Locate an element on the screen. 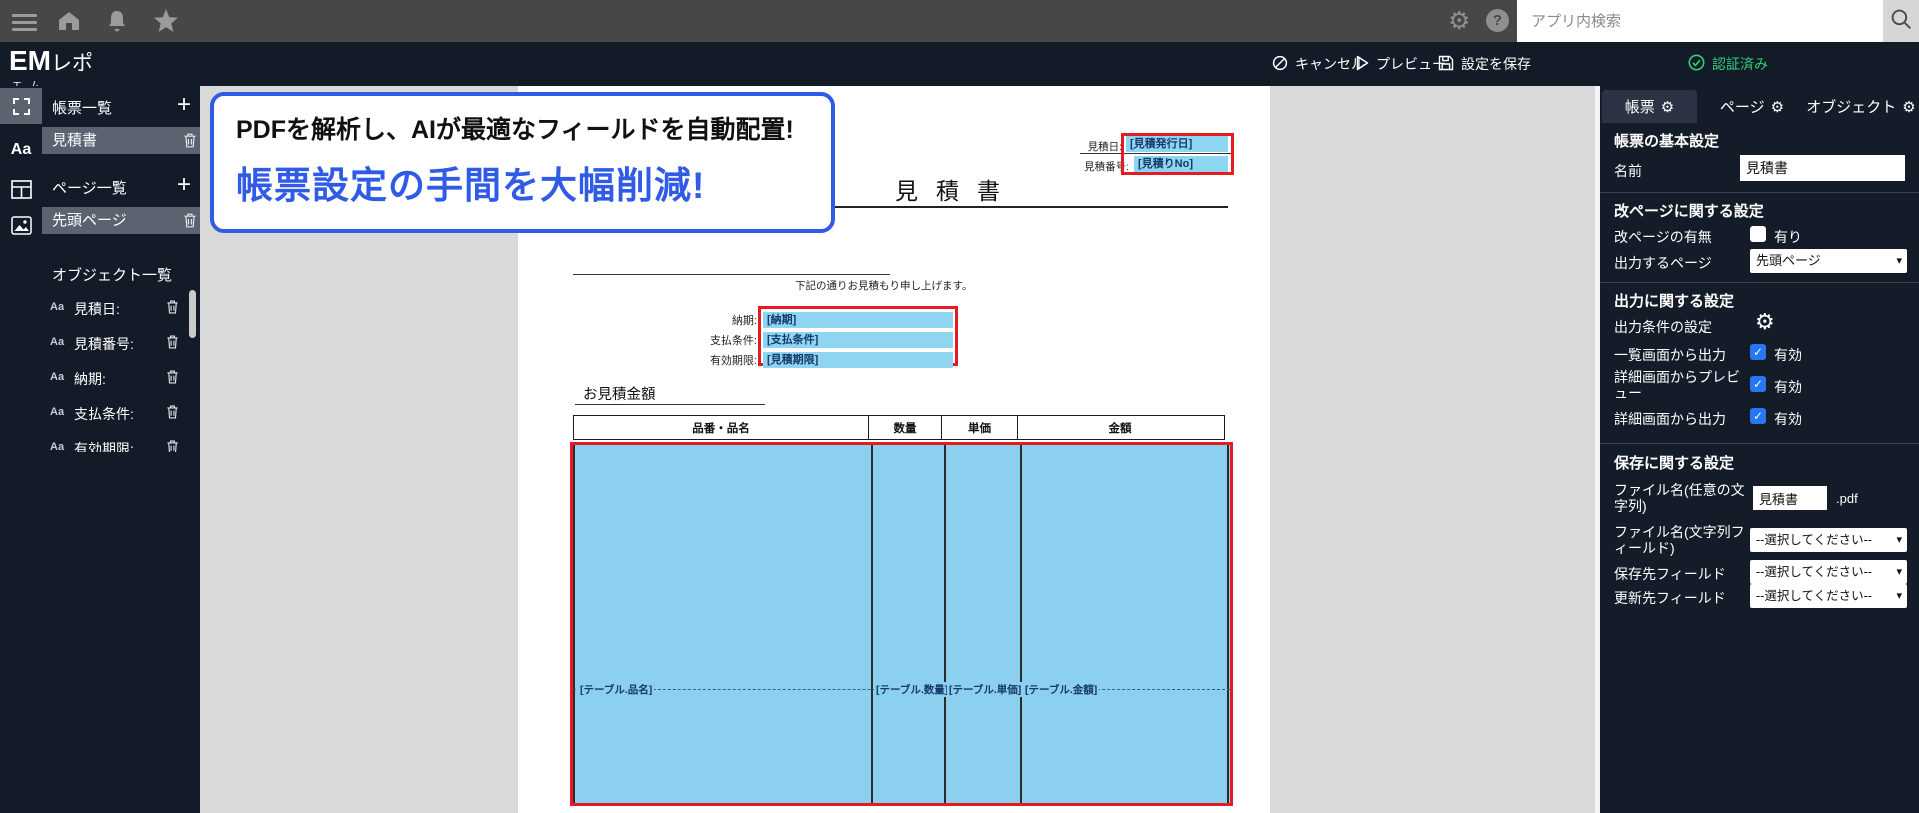 The width and height of the screenshot is (1919, 813). sidebar-object-item: Aa 支払条件: is located at coordinates (100, 413).